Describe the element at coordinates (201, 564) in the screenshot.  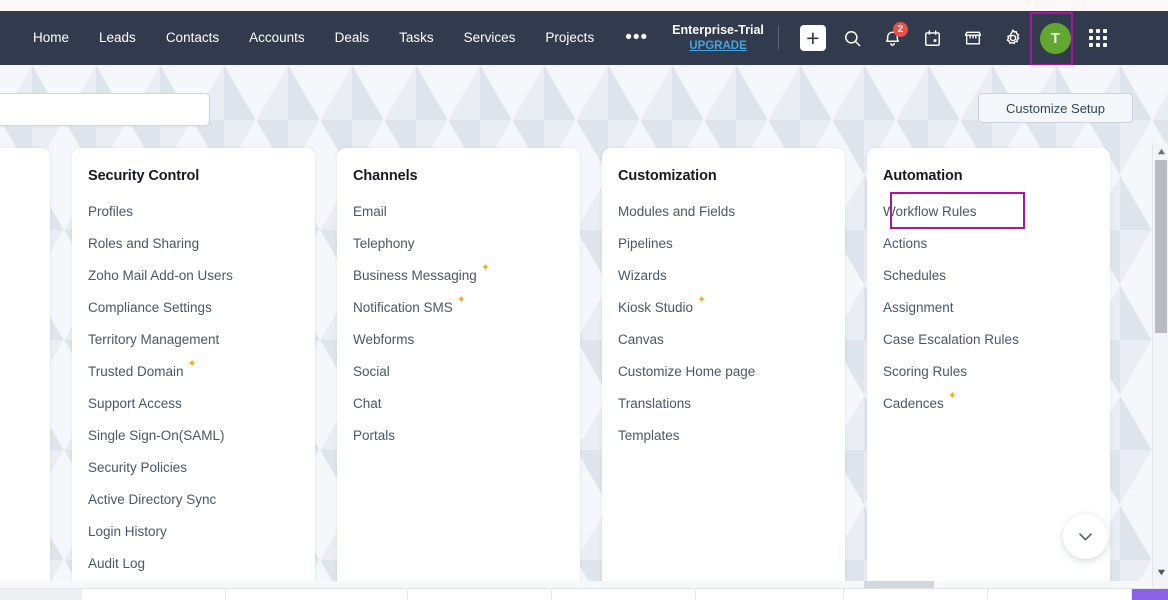
I see `setup-link-audit-log: Audit Log` at that location.